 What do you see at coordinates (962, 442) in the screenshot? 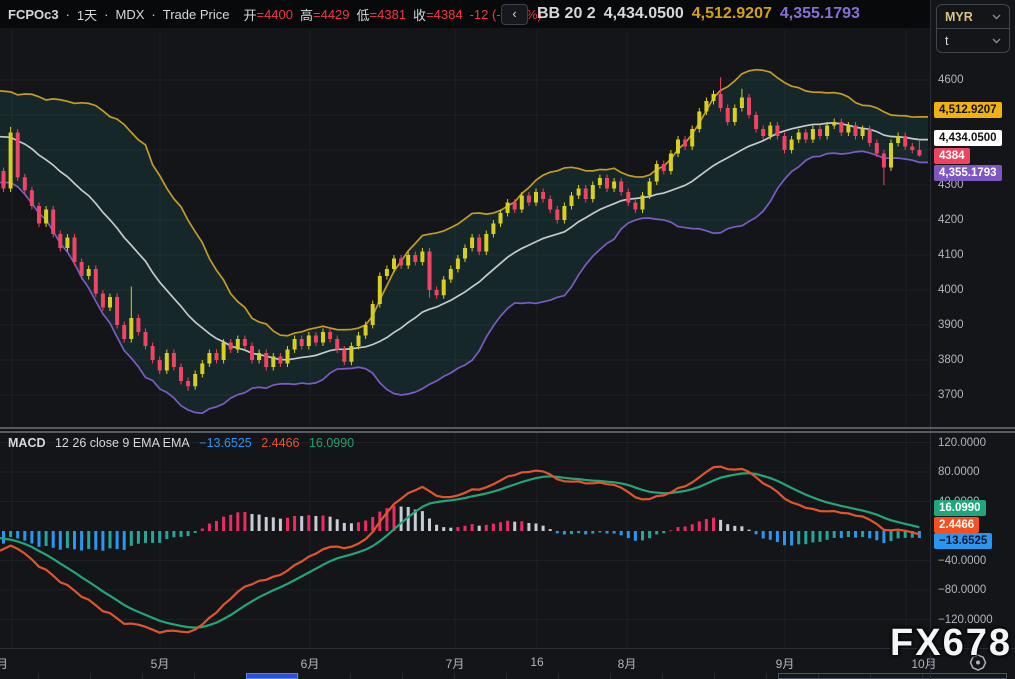
I see `axis-tick-label: 120.0000` at bounding box center [962, 442].